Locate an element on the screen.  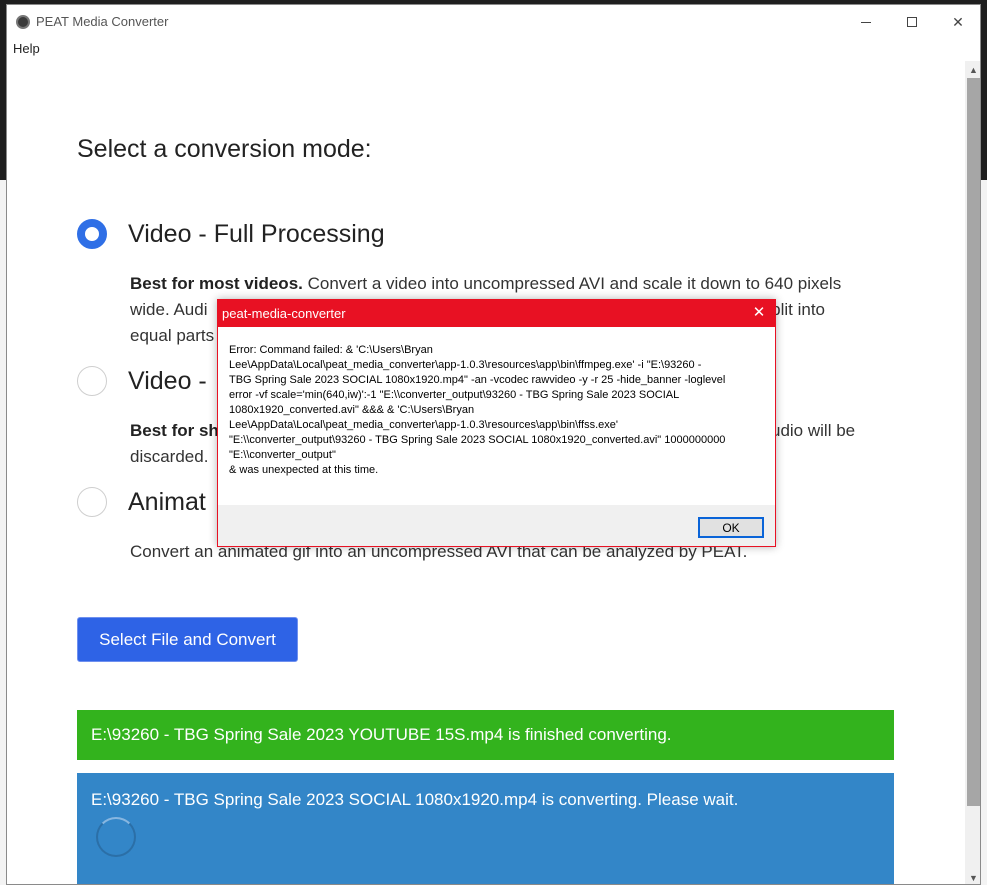
app-logo-icon is located at coordinates (23, 22).